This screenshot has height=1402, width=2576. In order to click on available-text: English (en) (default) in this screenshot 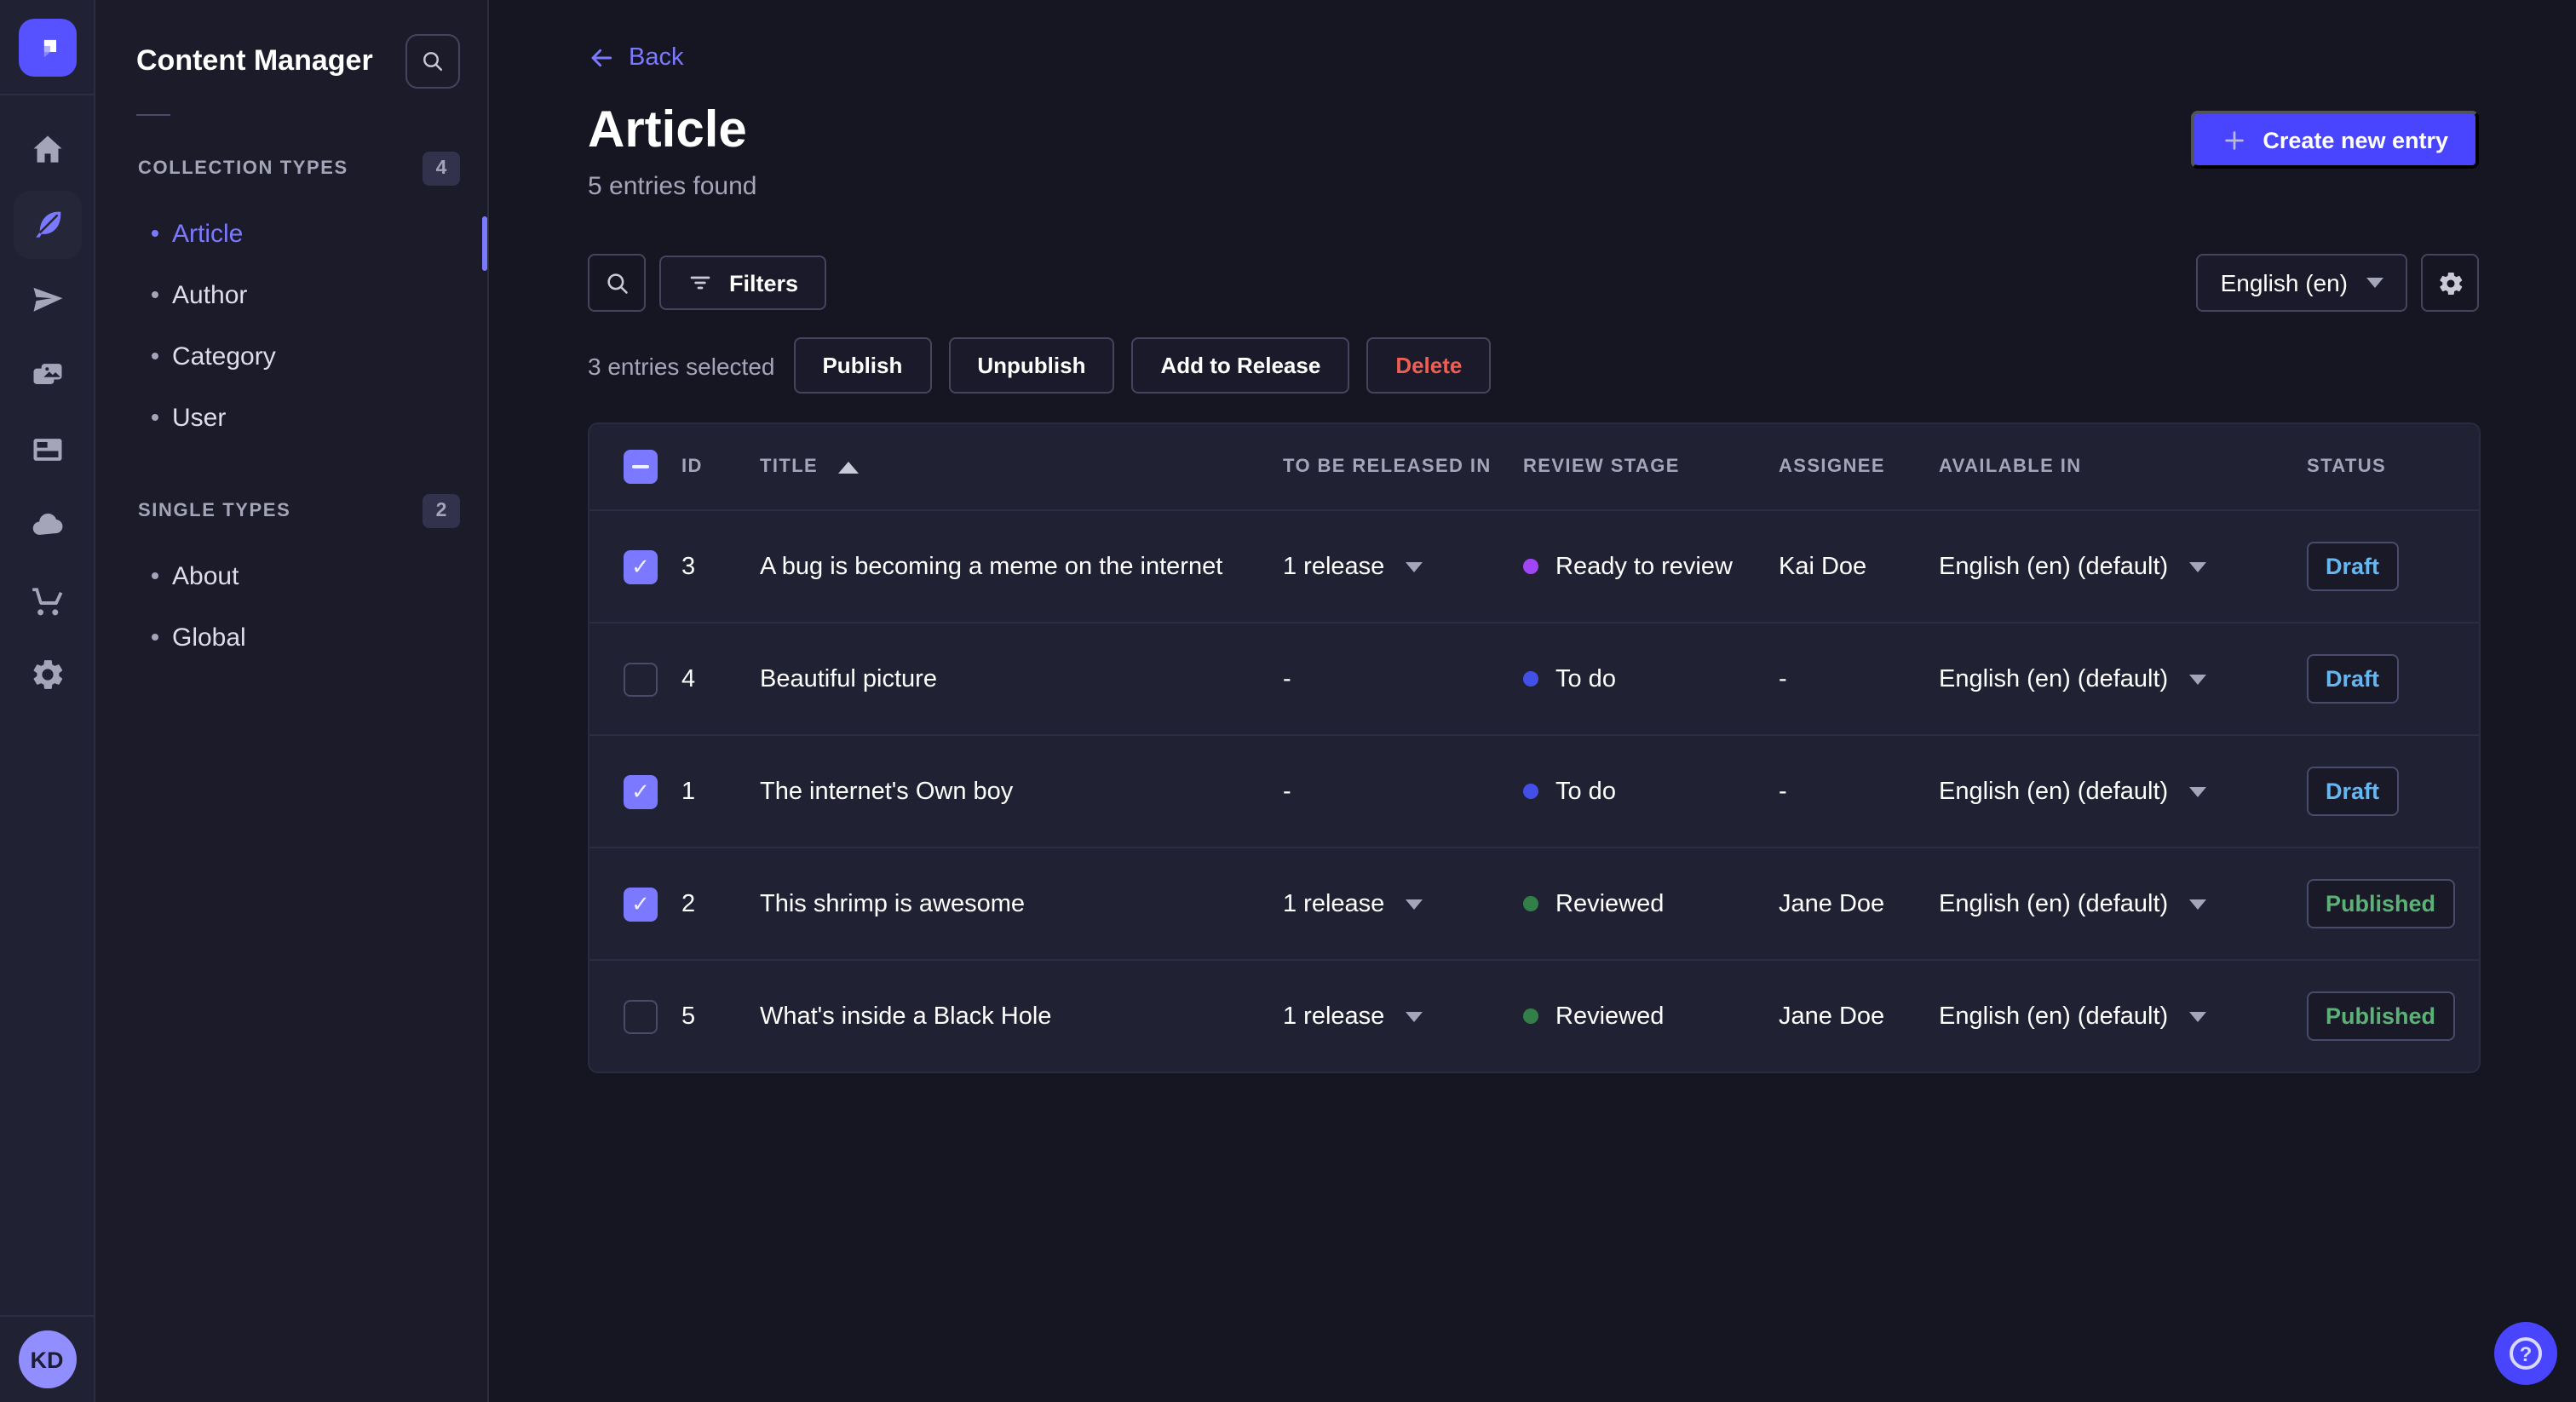, I will do `click(2054, 678)`.